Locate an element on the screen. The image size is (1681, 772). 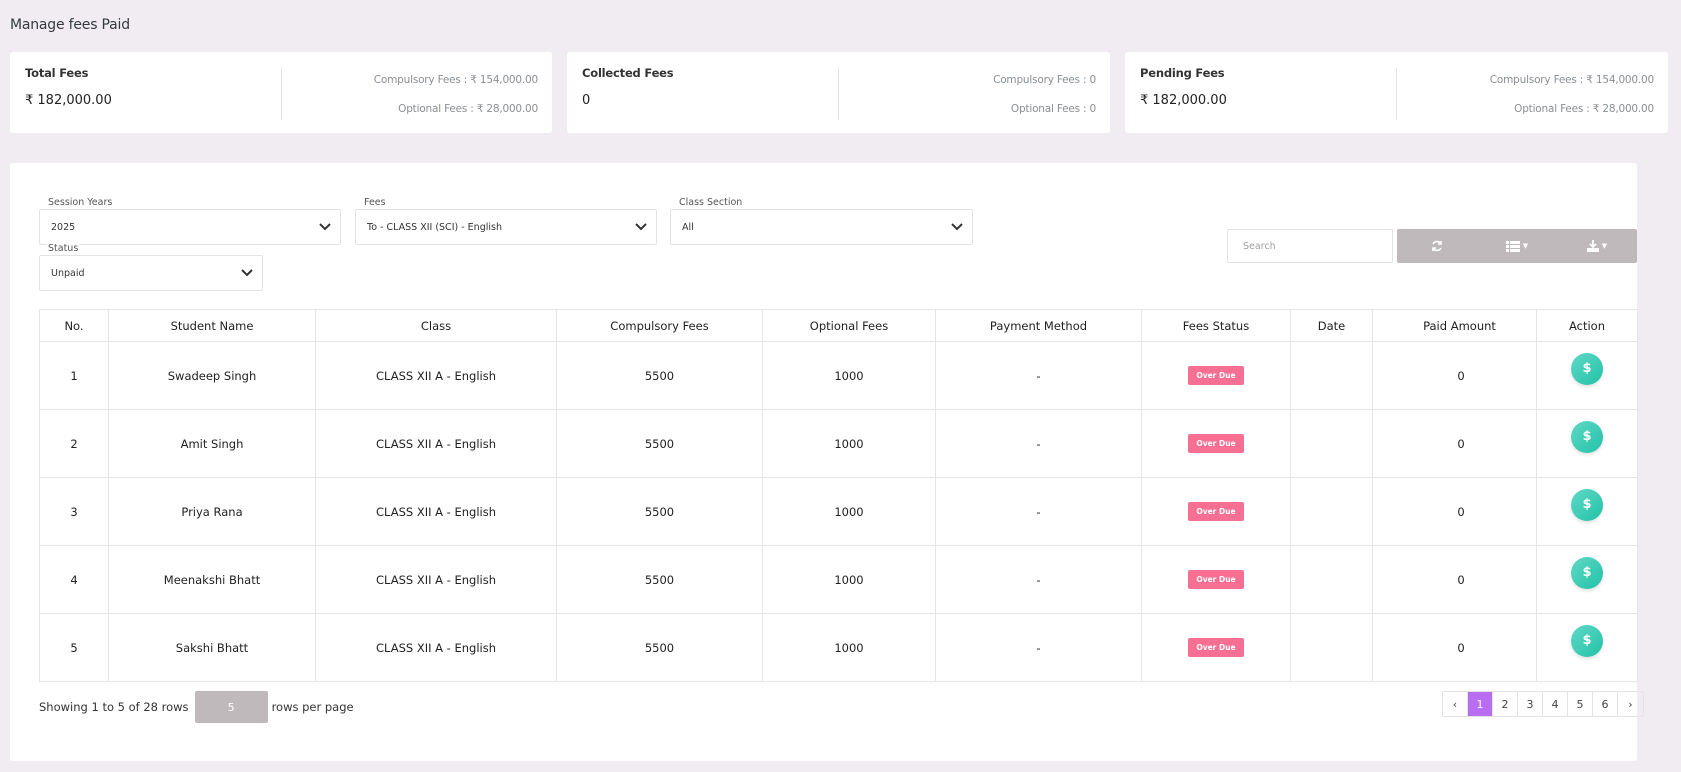
pagination-next: › is located at coordinates (1630, 704).